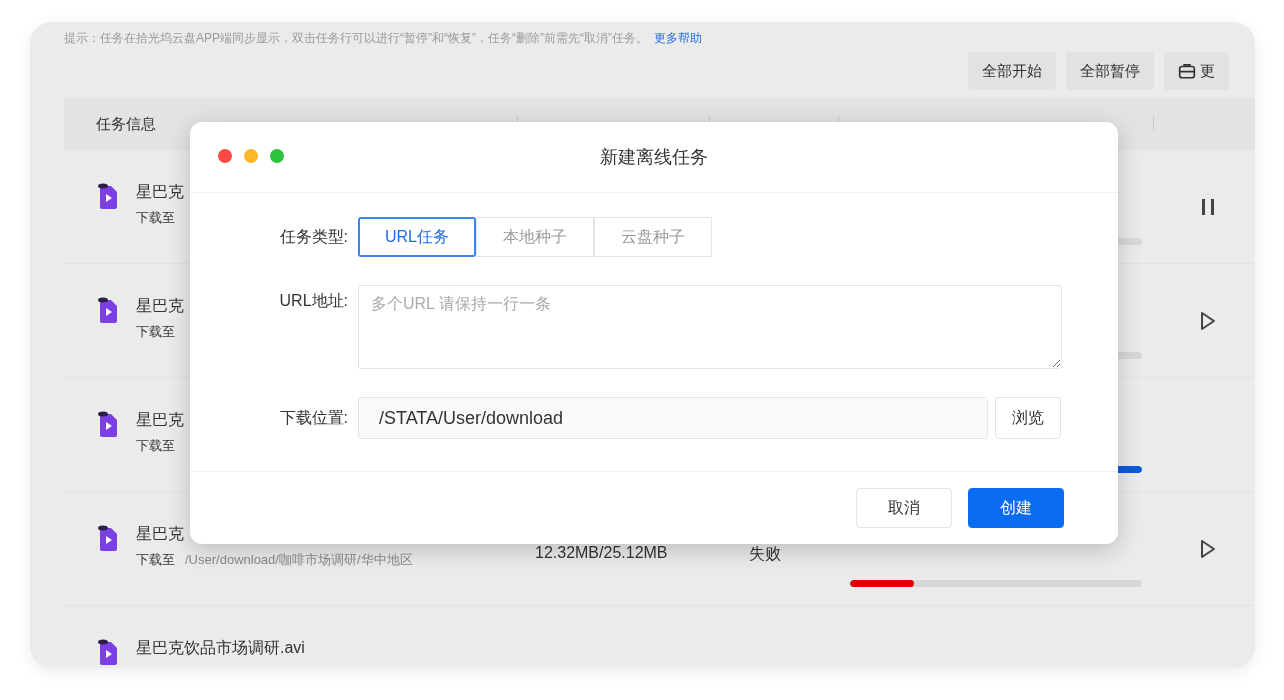 This screenshot has height=700, width=1284. Describe the element at coordinates (601, 553) in the screenshot. I see `file-size: 12.32MB/25.12MB` at that location.